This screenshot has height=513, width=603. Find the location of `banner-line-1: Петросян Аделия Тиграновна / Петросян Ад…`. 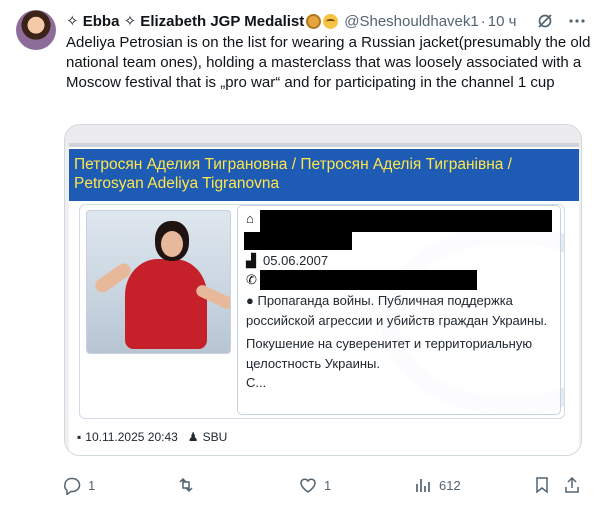

banner-line-1: Петросян Аделия Тиграновна / Петросян Ад… is located at coordinates (293, 164).